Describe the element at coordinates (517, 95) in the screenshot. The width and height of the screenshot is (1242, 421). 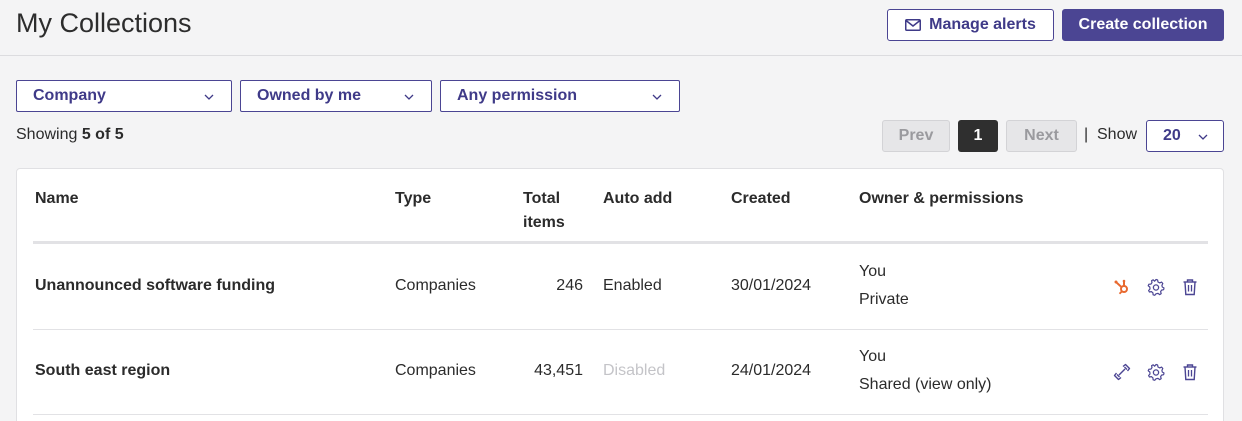
I see `permission-filter-value: Any permission` at that location.